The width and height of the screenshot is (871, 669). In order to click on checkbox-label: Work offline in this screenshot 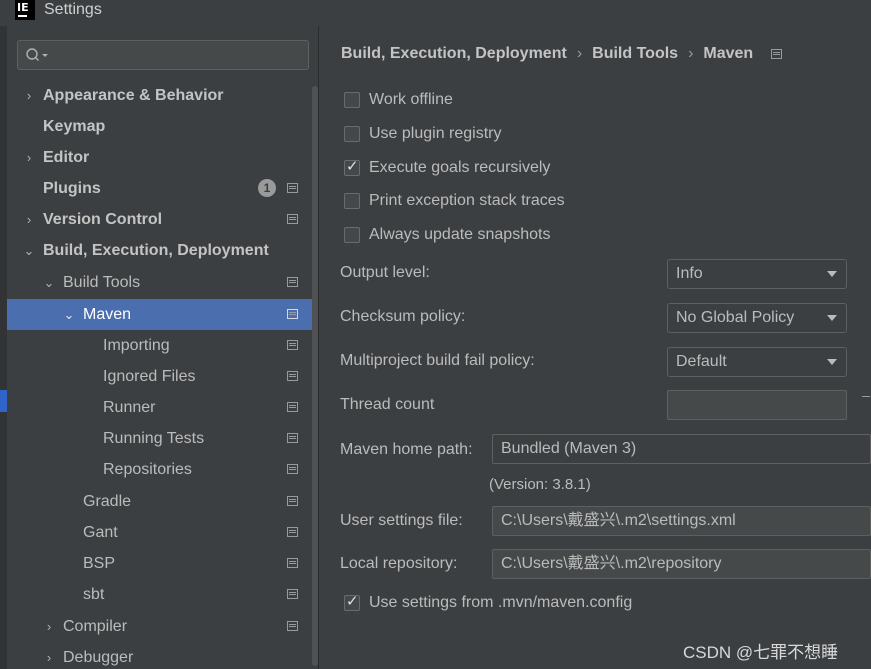, I will do `click(411, 99)`.